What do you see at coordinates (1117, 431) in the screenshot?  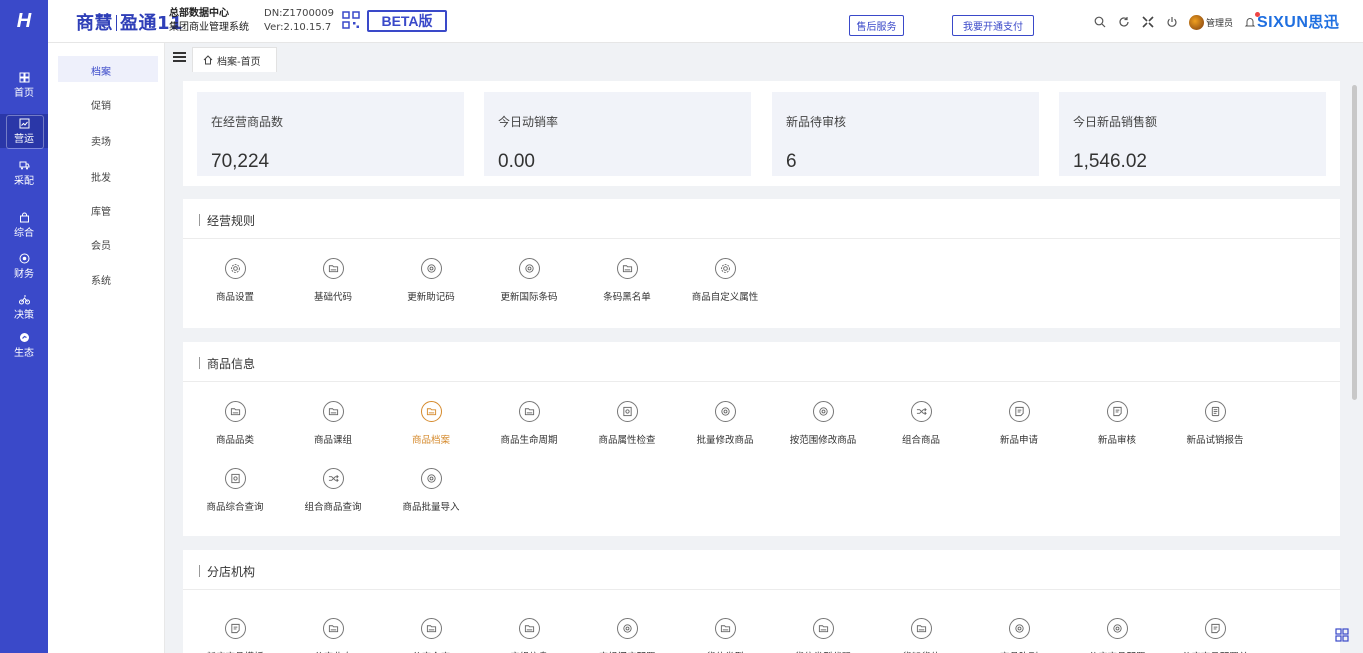 I see `tile-1-9: 新品审核` at bounding box center [1117, 431].